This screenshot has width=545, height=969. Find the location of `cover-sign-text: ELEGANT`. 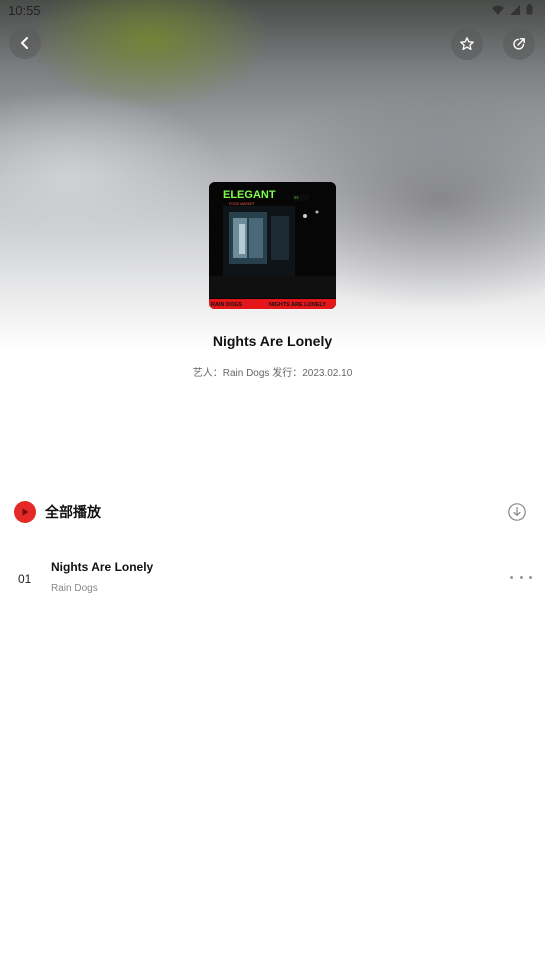

cover-sign-text: ELEGANT is located at coordinates (249, 195).